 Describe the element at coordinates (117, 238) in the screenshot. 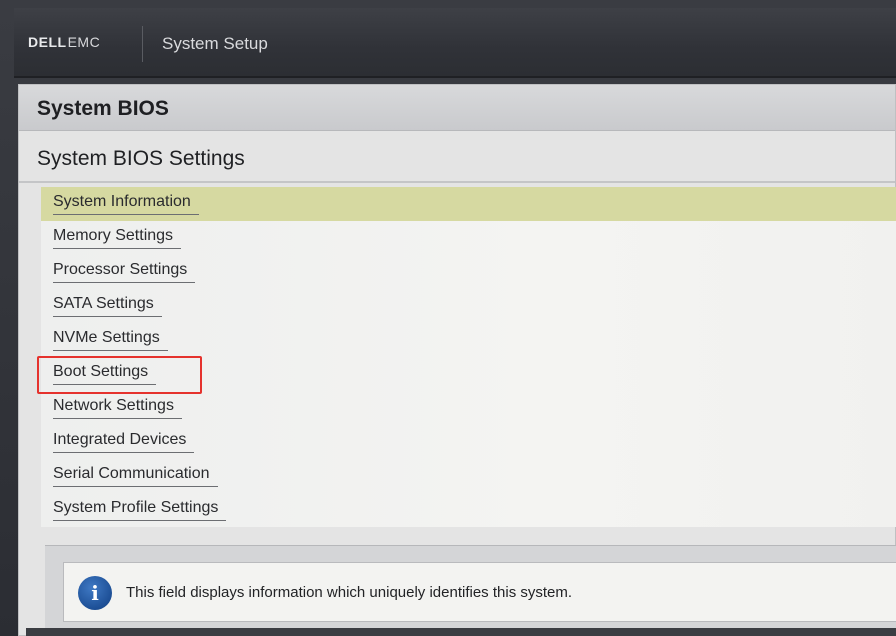

I see `menu-item-label: Memory Settings` at that location.